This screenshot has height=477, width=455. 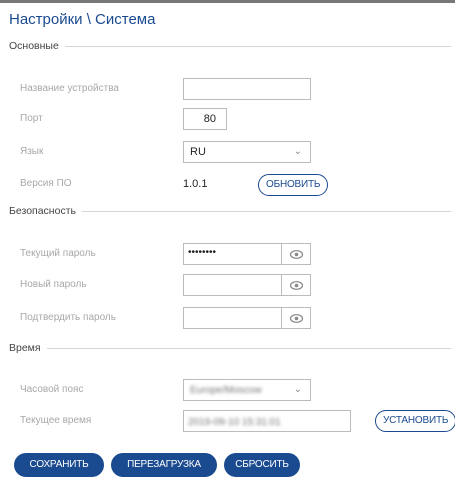 What do you see at coordinates (68, 317) in the screenshot?
I see `confirm-password-label: Подтвердить пароль` at bounding box center [68, 317].